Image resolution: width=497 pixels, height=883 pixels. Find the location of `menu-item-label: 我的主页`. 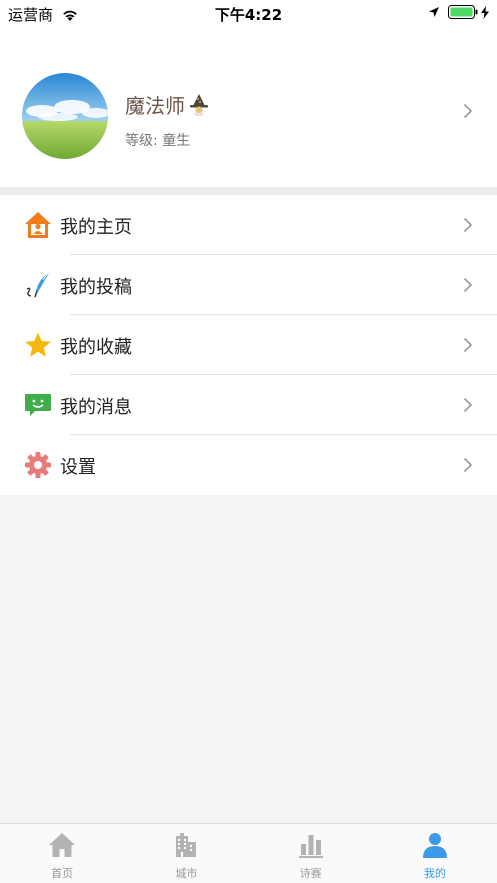

menu-item-label: 我的主页 is located at coordinates (96, 227).